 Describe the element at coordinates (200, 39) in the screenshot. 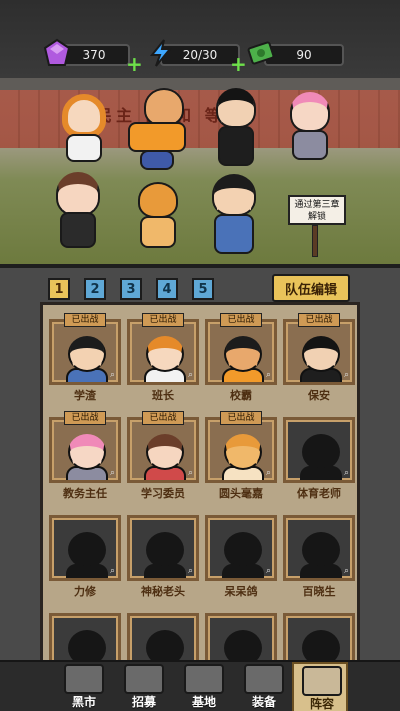

I see `resource-bar: 370 + 20/30 + 90` at that location.